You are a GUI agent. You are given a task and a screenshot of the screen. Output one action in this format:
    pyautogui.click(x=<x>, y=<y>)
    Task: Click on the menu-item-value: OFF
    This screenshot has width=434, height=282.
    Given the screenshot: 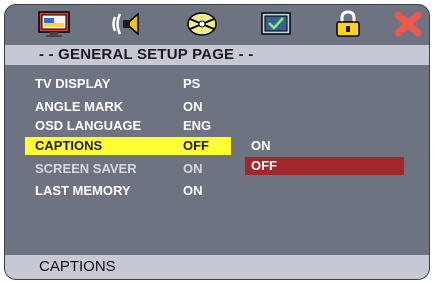 What is the action you would take?
    pyautogui.click(x=196, y=145)
    